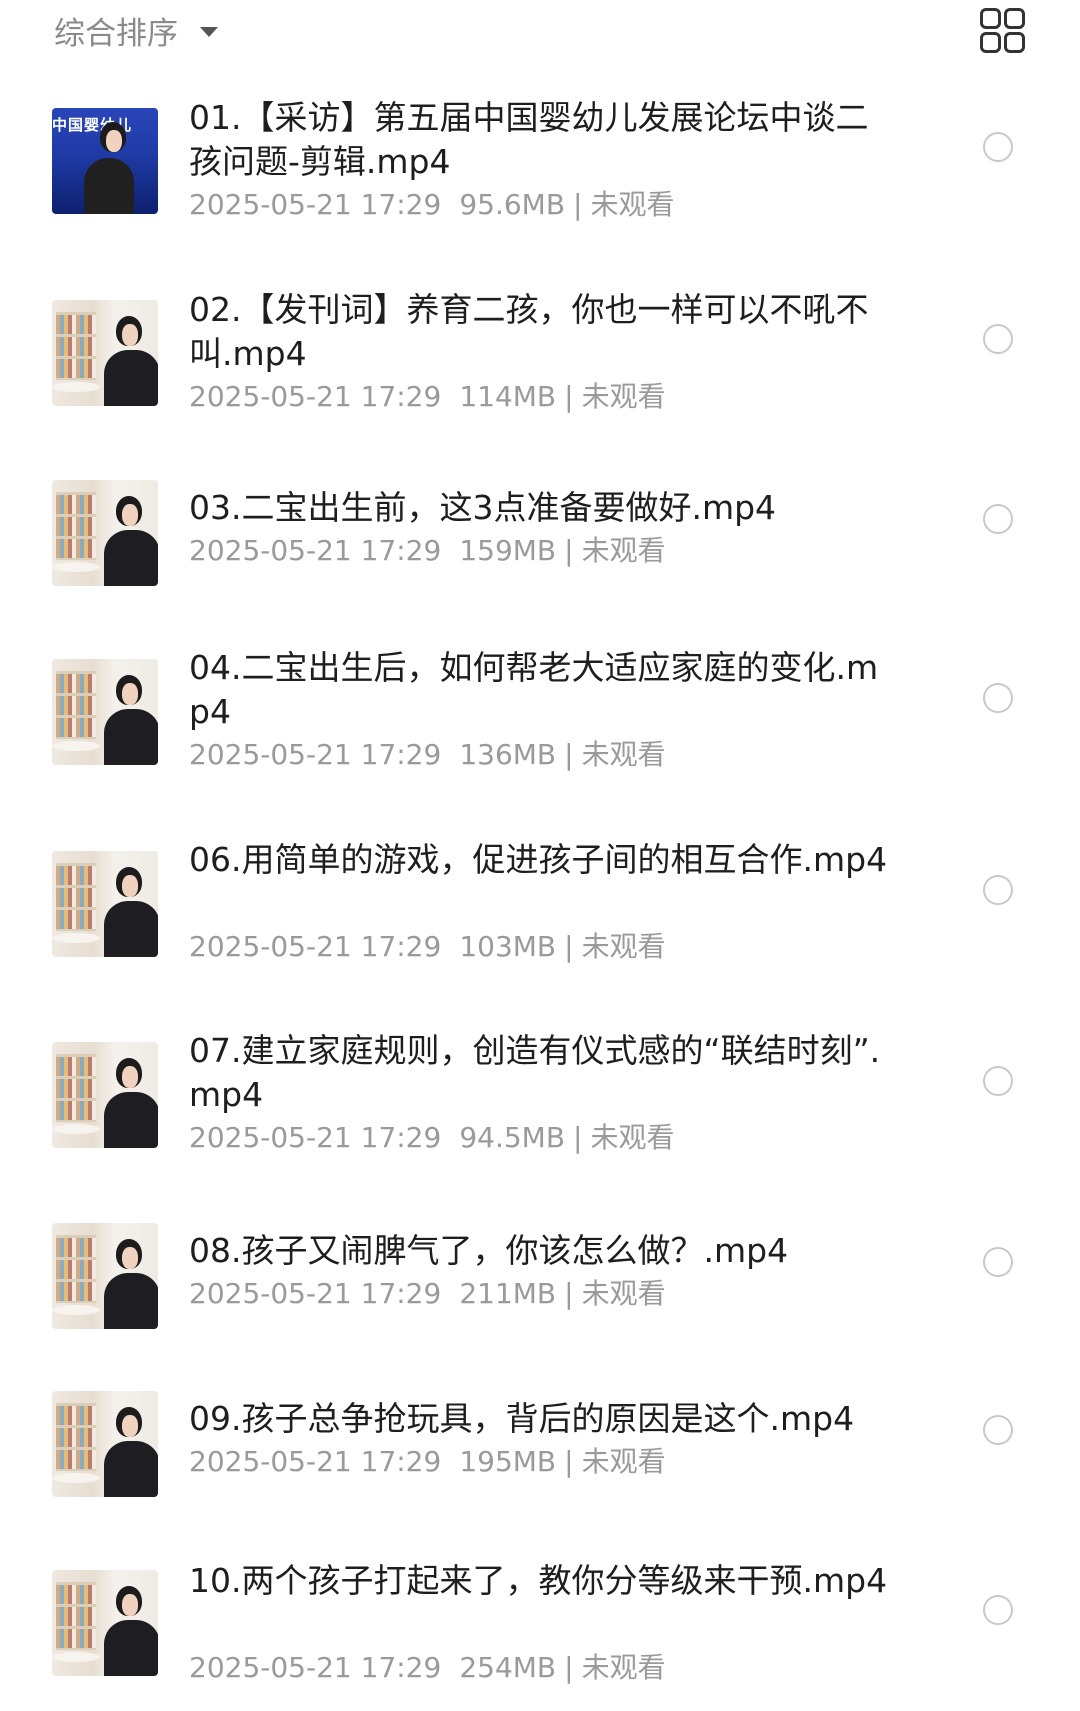 The image size is (1080, 1711). I want to click on file-size: 114MB, so click(508, 396).